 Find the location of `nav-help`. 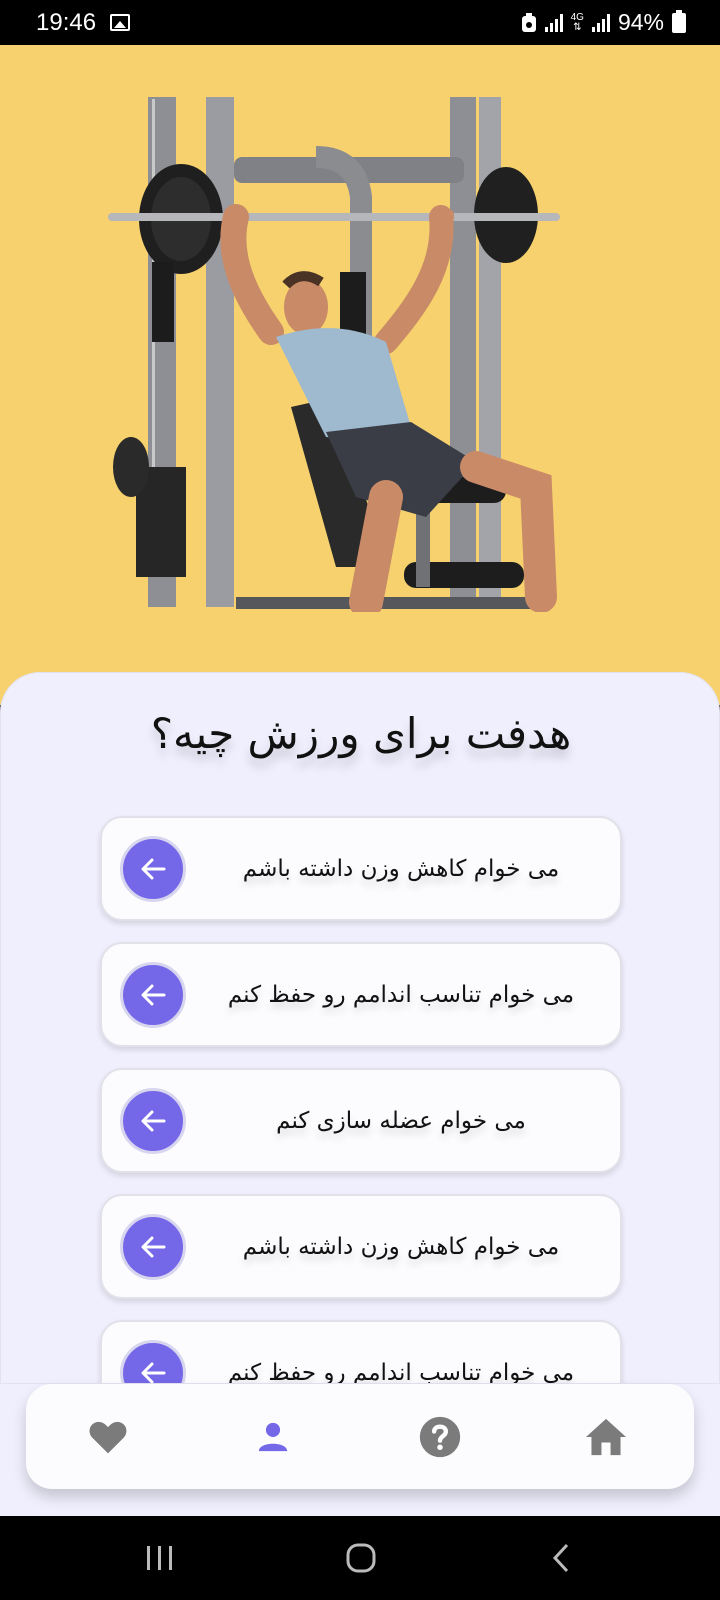

nav-help is located at coordinates (440, 1437).